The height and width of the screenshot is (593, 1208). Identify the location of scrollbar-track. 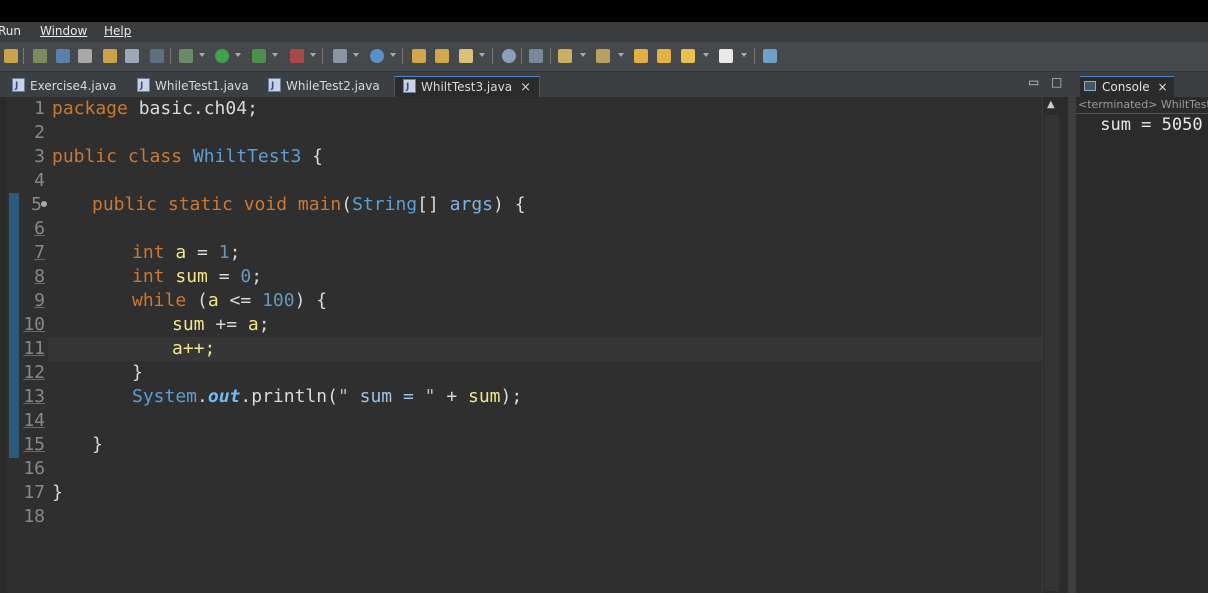
(1051, 353).